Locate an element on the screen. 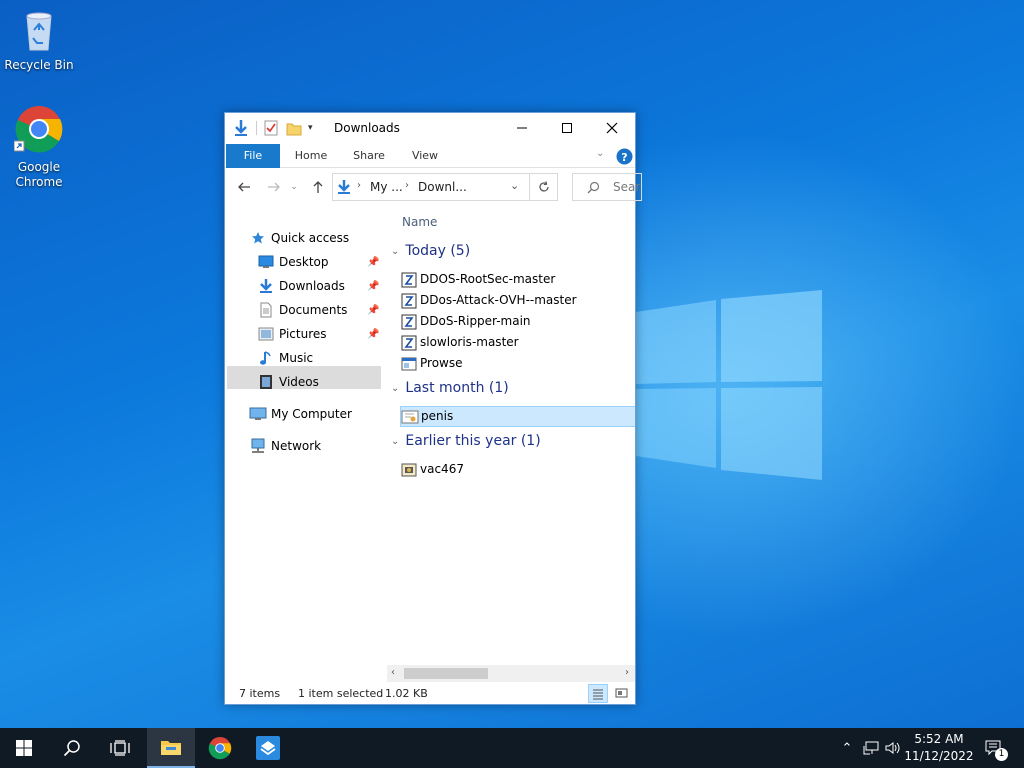 This screenshot has width=1024, height=768. maximize-button is located at coordinates (567, 128).